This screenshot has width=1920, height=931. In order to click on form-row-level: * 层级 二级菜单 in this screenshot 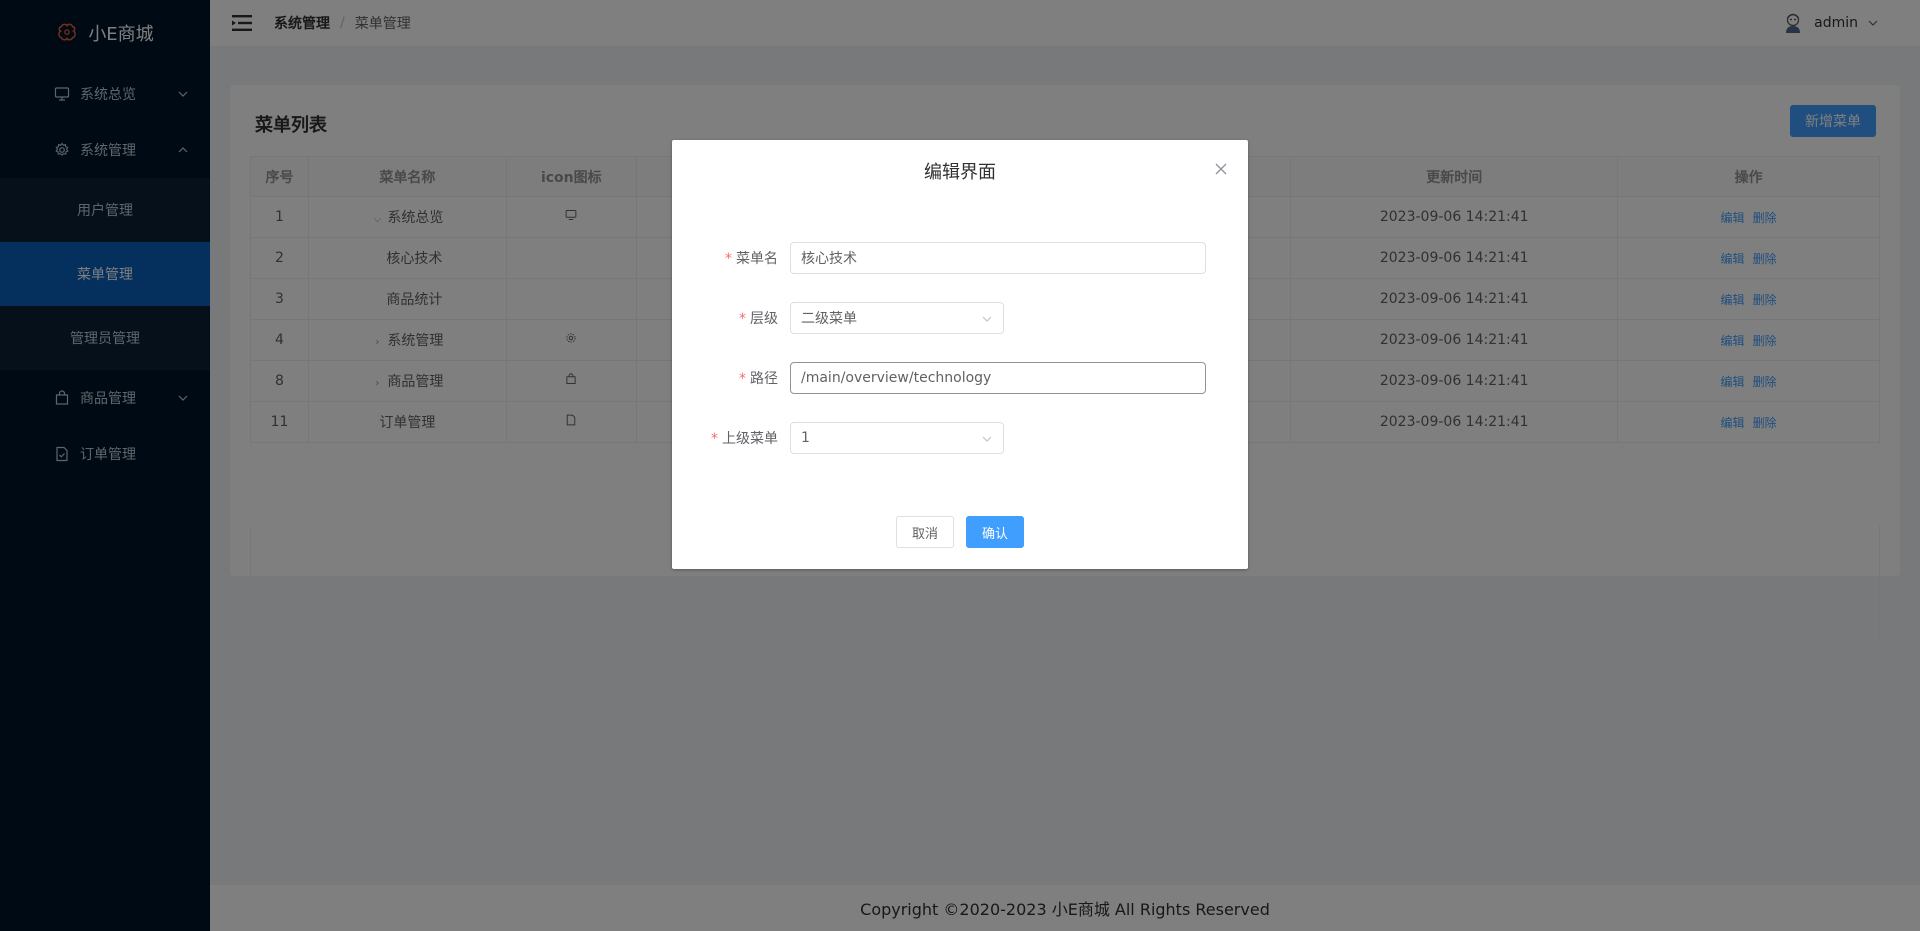, I will do `click(960, 318)`.